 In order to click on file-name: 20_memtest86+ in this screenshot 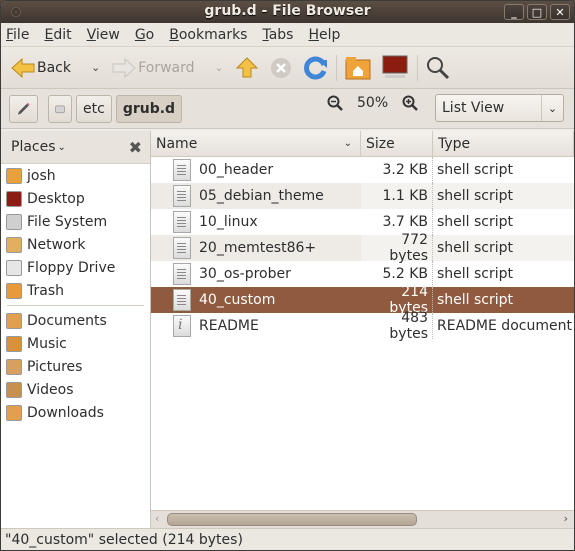, I will do `click(258, 248)`.